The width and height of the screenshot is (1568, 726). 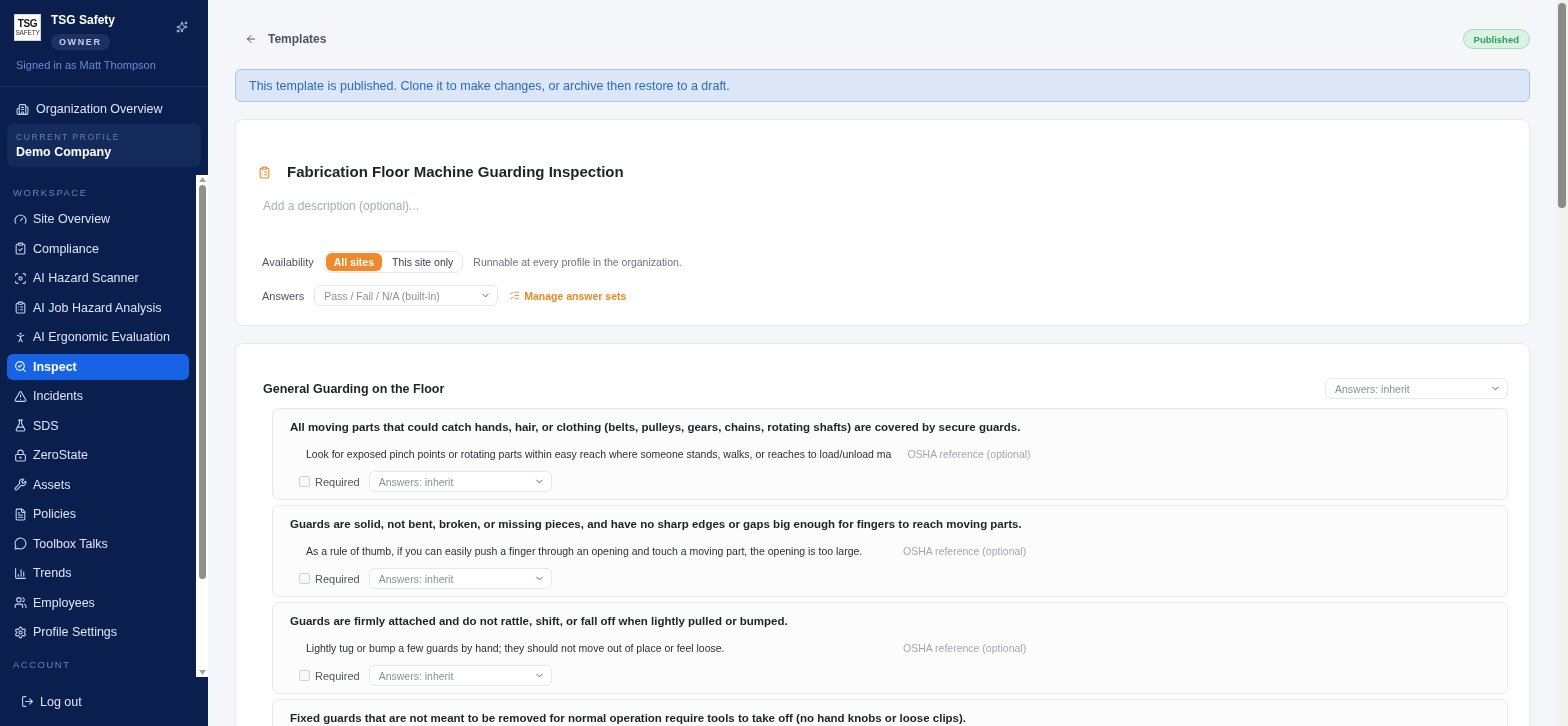 I want to click on nav-item: Trends, so click(x=98, y=573).